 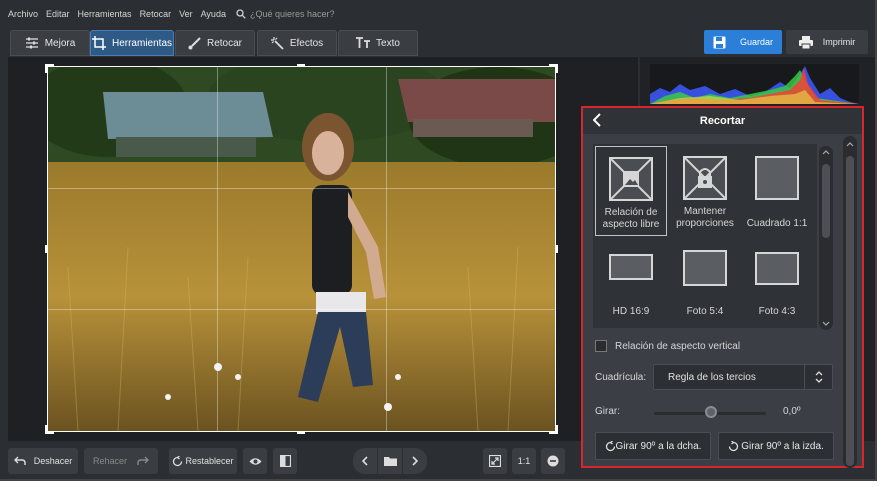 I want to click on preset-hd-16-9: HD 16:9, so click(x=631, y=285).